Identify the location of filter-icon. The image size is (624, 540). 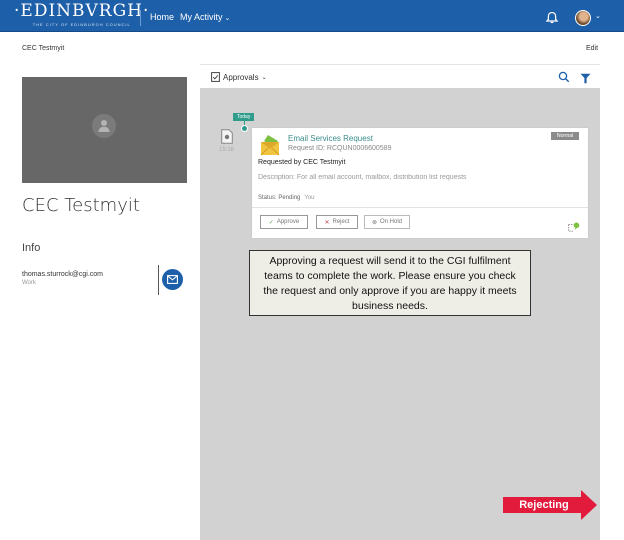
(585, 80).